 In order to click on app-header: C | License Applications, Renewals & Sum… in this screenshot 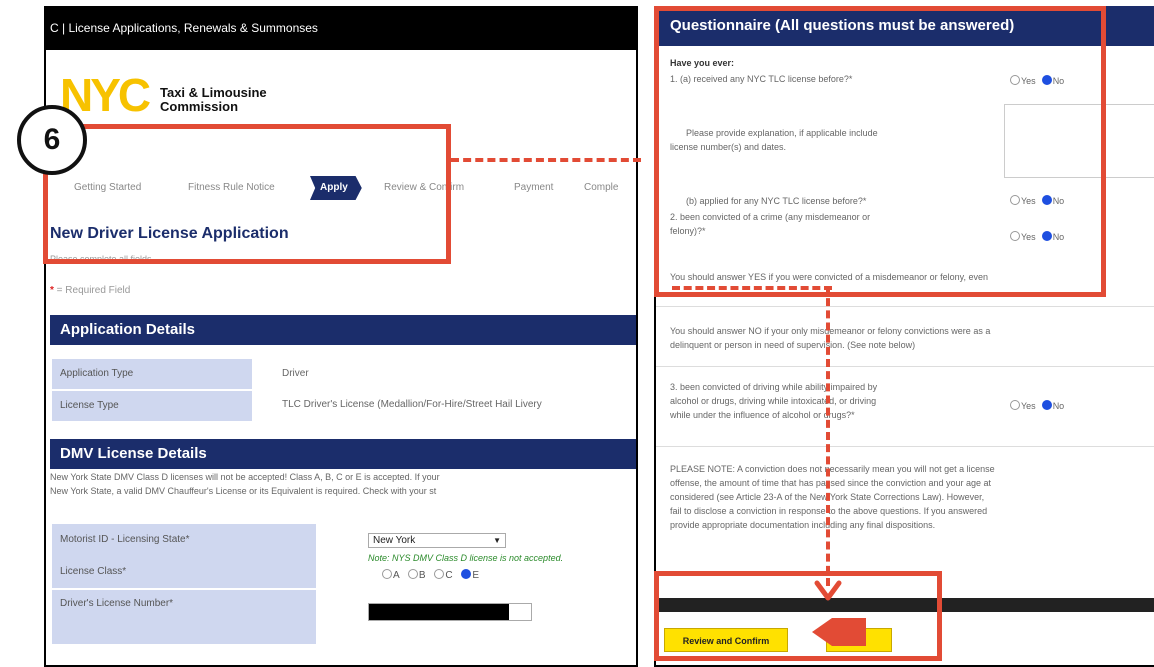, I will do `click(341, 28)`.